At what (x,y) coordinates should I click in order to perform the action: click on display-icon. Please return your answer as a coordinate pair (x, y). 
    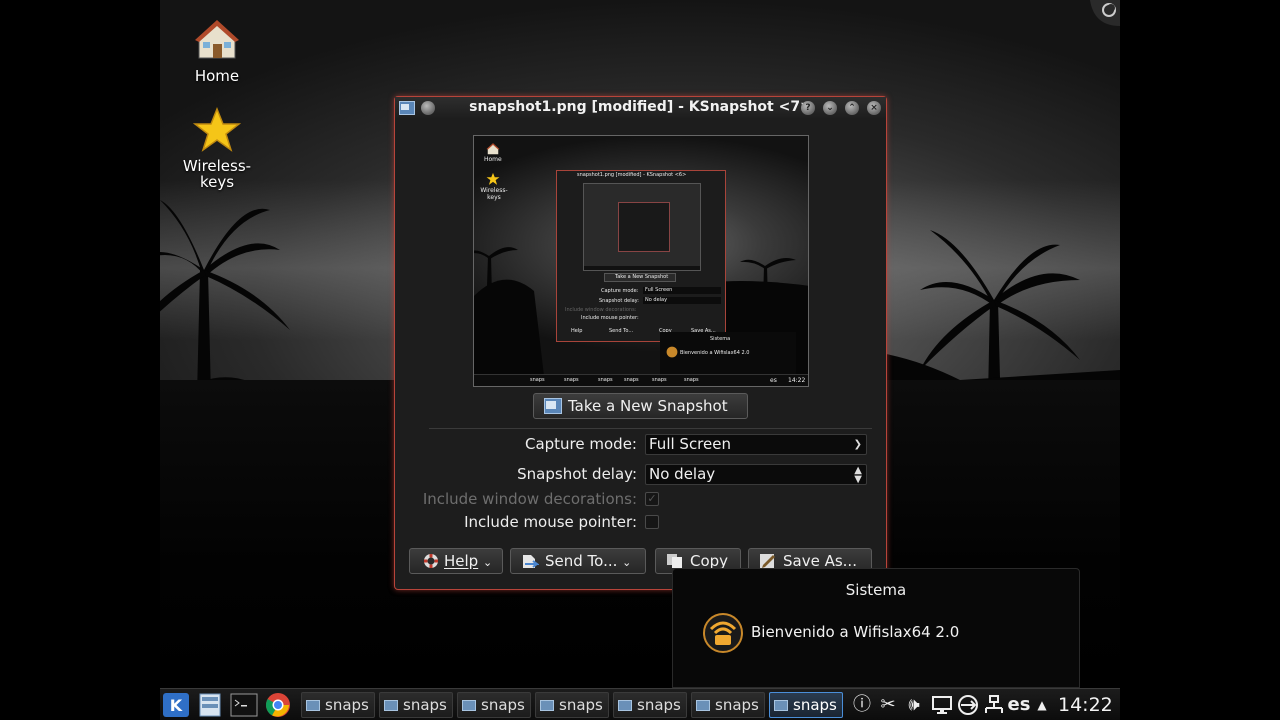
    Looking at the image, I should click on (942, 705).